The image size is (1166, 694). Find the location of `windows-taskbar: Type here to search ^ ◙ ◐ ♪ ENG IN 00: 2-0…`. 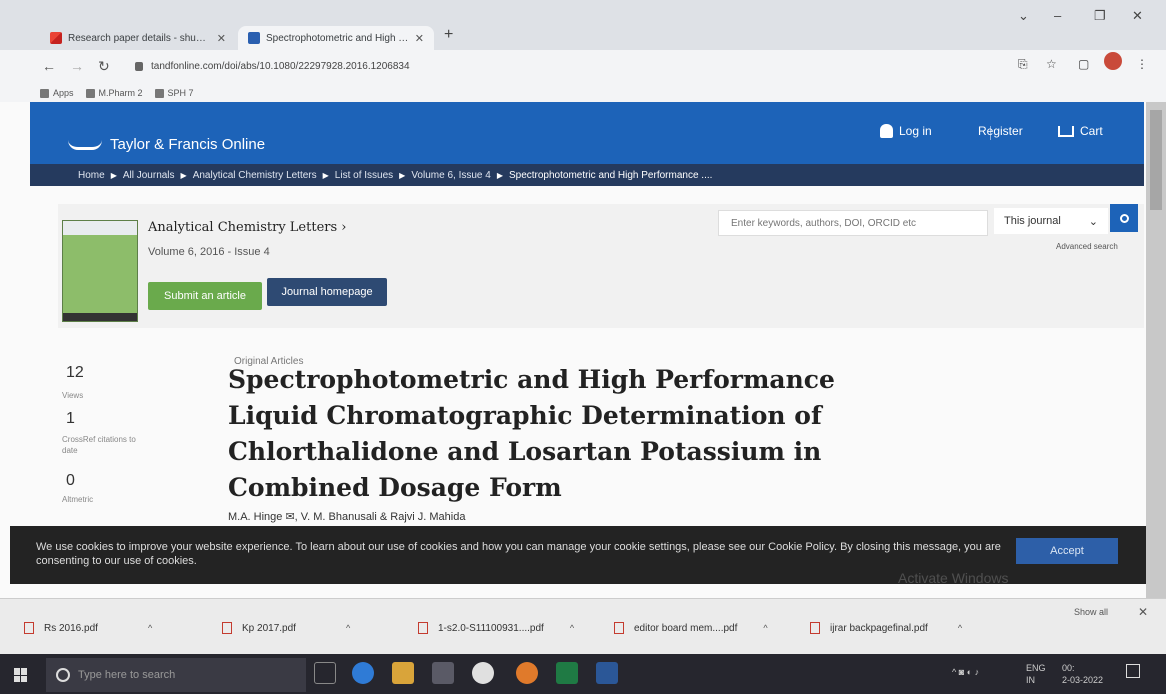

windows-taskbar: Type here to search ^ ◙ ◐ ♪ ENG IN 00: 2-0… is located at coordinates (583, 674).